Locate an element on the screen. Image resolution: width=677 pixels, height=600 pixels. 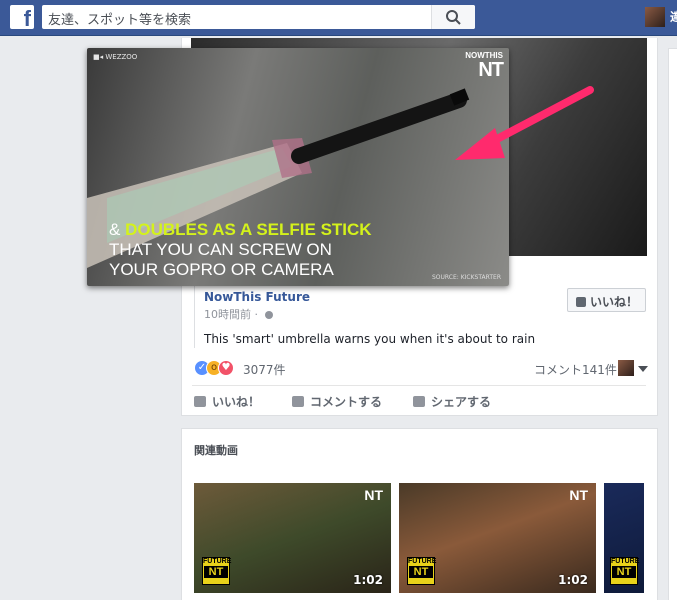
share-action-label: シェアする is located at coordinates (461, 402).